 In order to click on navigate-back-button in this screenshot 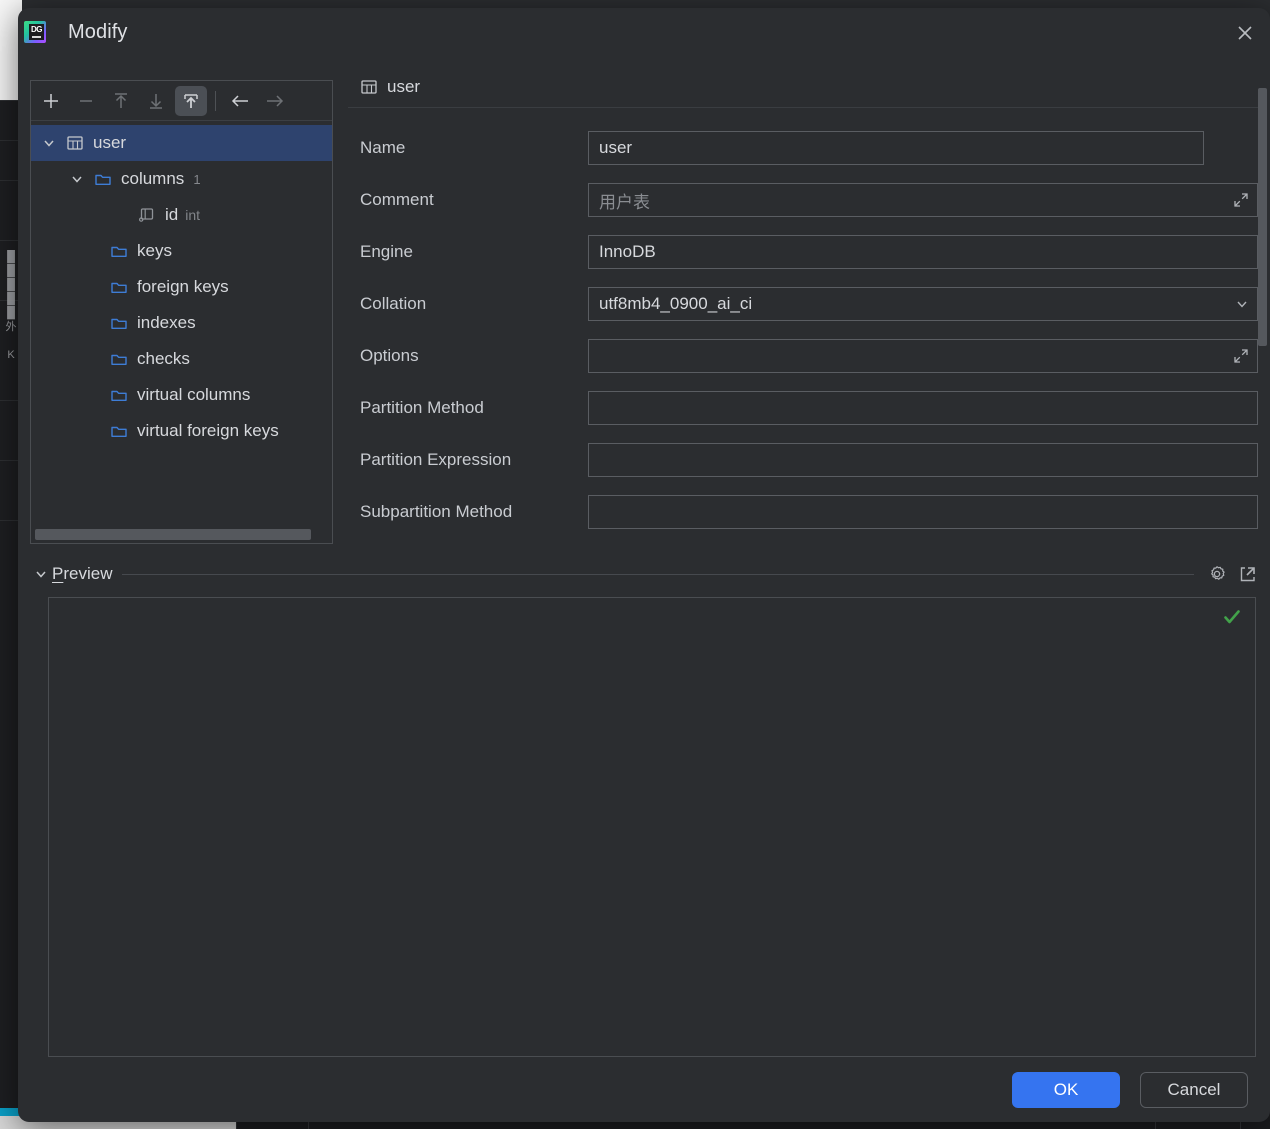, I will do `click(240, 101)`.